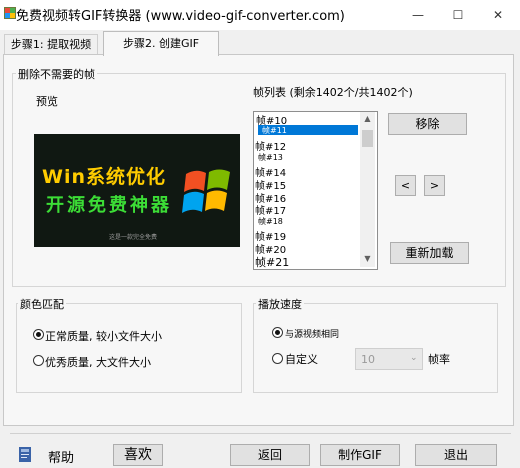  I want to click on tab-create-gif: 步骤2. 创建GIF, so click(161, 43).